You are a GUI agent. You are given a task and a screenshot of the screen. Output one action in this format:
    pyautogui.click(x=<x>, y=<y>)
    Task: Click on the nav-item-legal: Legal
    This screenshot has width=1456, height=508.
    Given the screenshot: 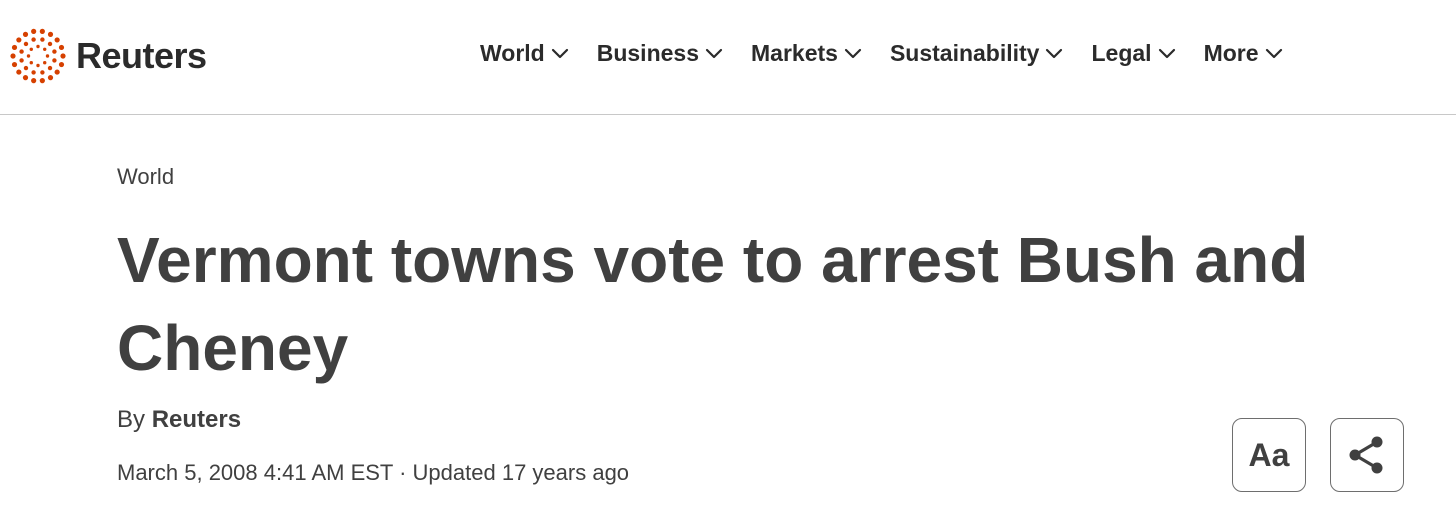 What is the action you would take?
    pyautogui.click(x=1133, y=53)
    